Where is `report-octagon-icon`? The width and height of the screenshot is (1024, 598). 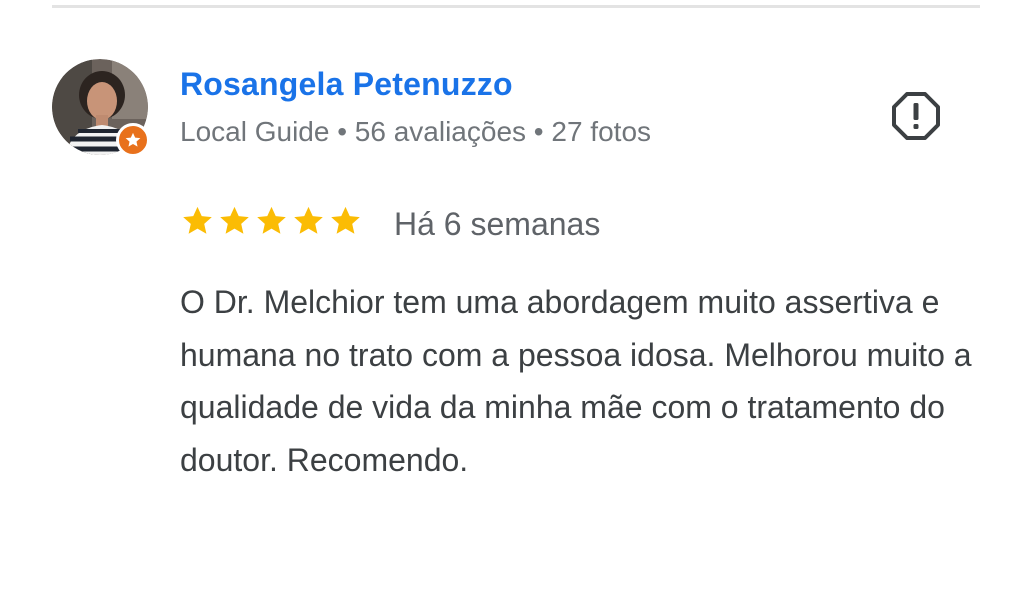 report-octagon-icon is located at coordinates (916, 116).